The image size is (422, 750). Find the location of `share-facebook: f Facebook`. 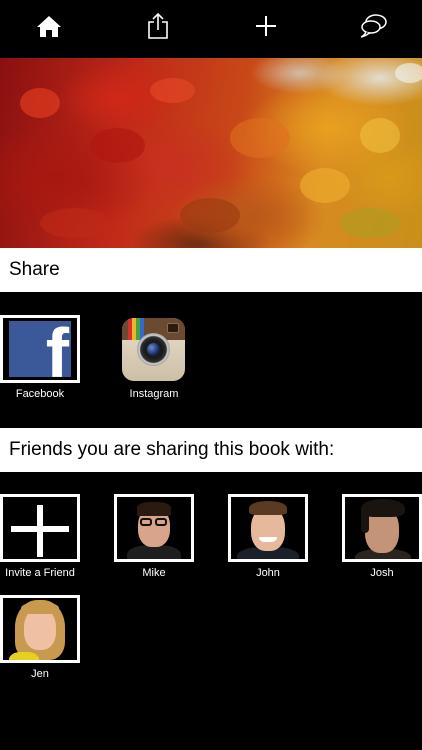

share-facebook: f Facebook is located at coordinates (40, 357).